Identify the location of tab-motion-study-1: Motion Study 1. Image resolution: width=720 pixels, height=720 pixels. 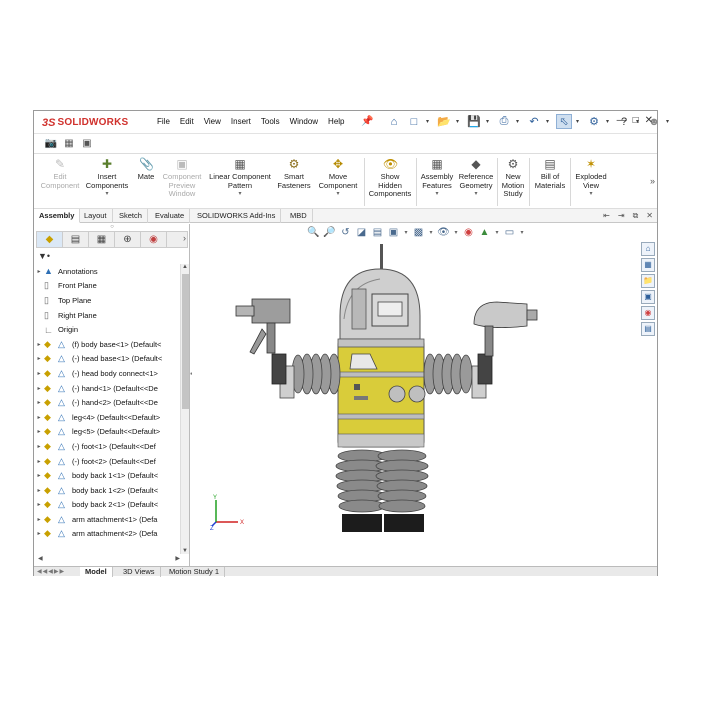
(195, 572).